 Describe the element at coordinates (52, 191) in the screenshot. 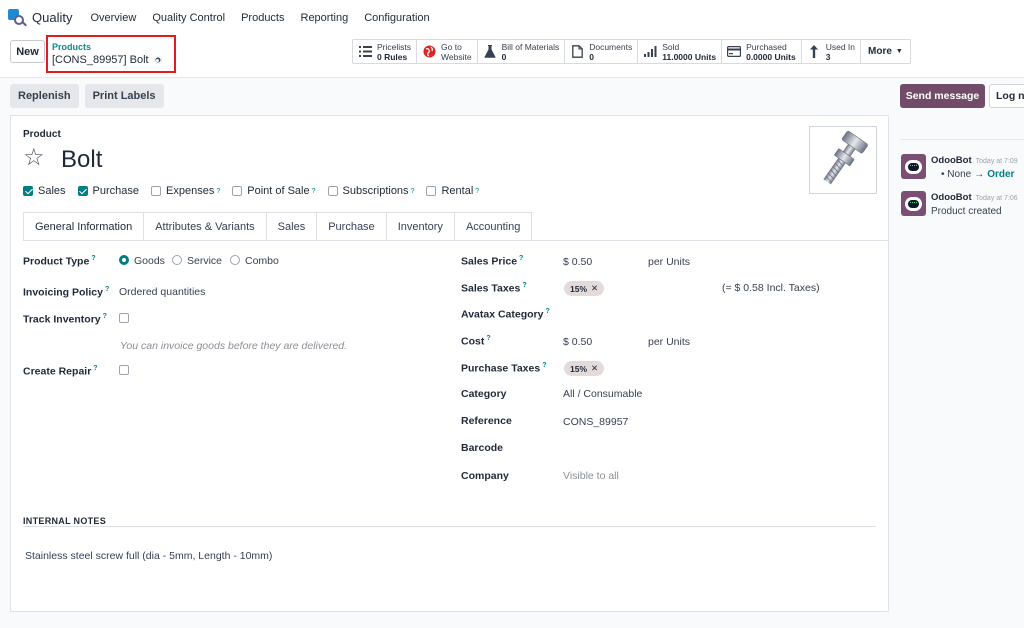

I see `flag-label: Sales` at that location.